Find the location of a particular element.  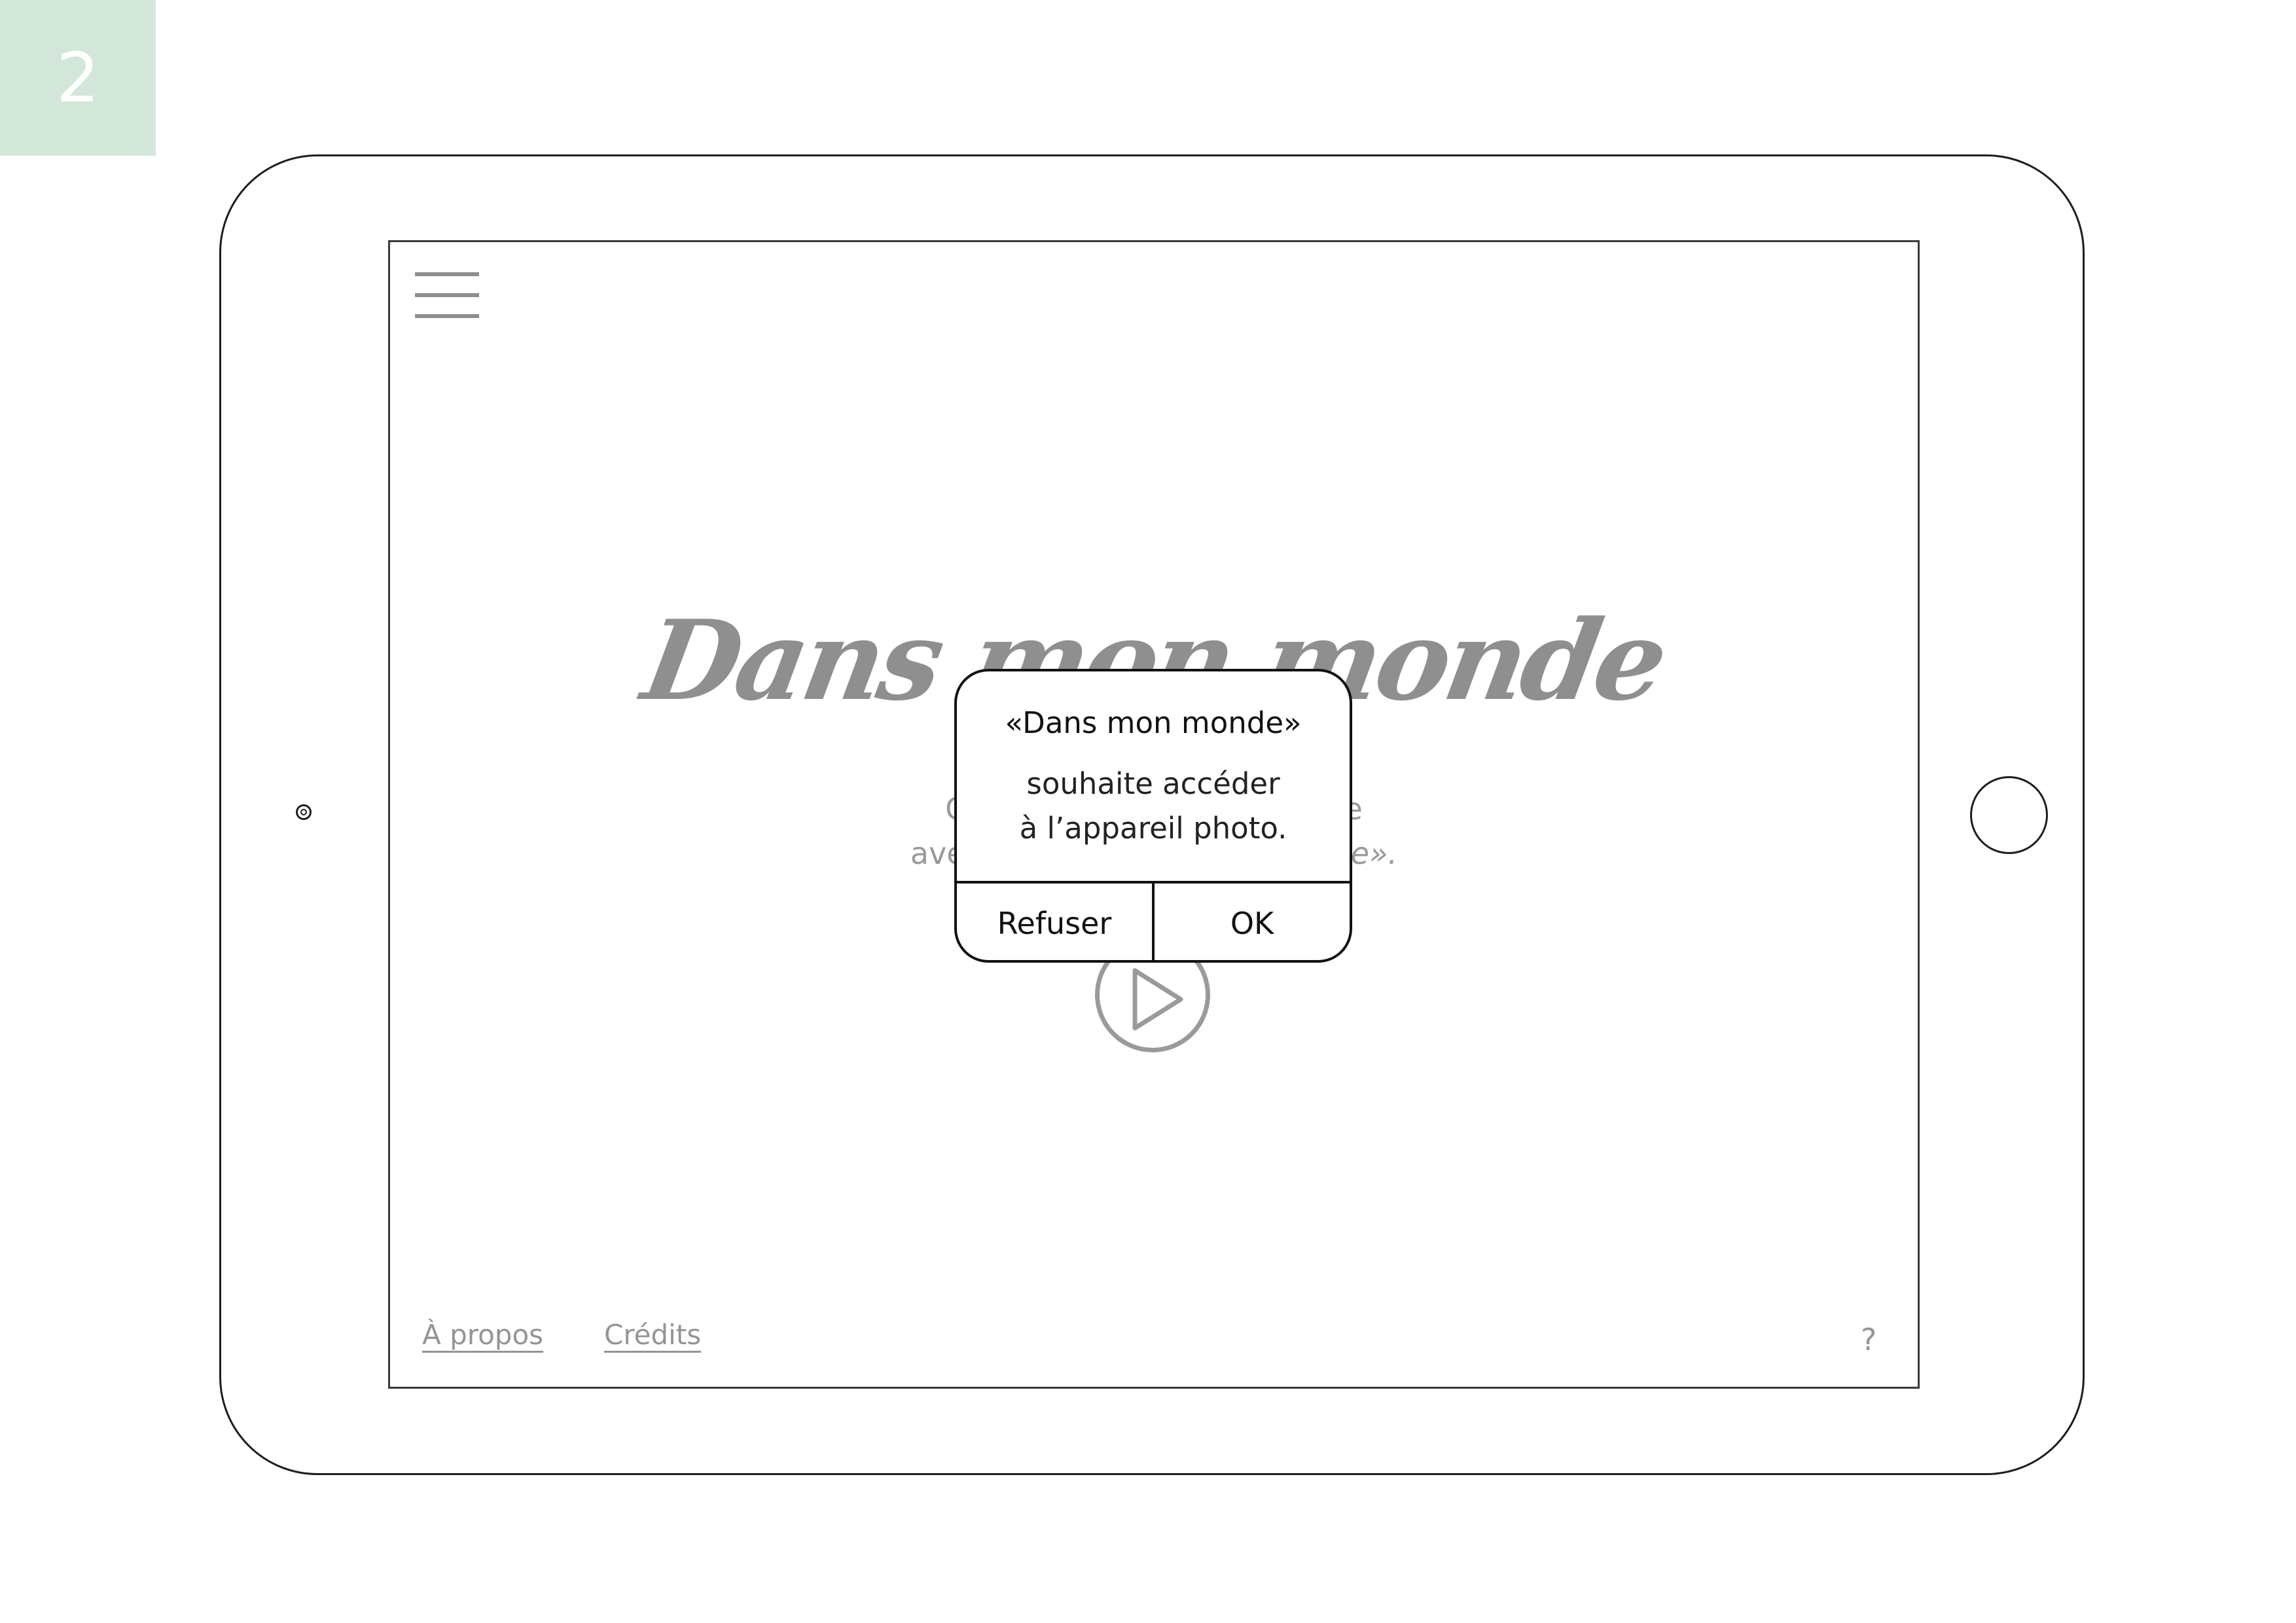

hamburger-menu-icon is located at coordinates (447, 295).